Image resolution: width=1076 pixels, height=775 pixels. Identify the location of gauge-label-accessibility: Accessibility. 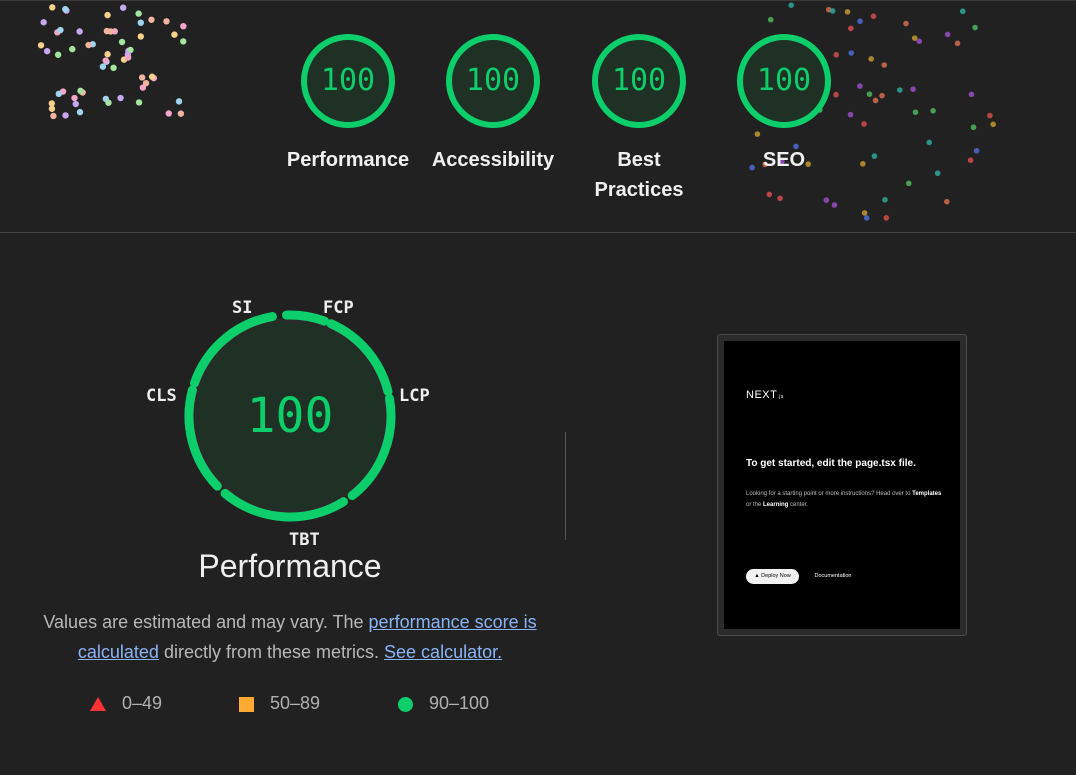
(493, 152).